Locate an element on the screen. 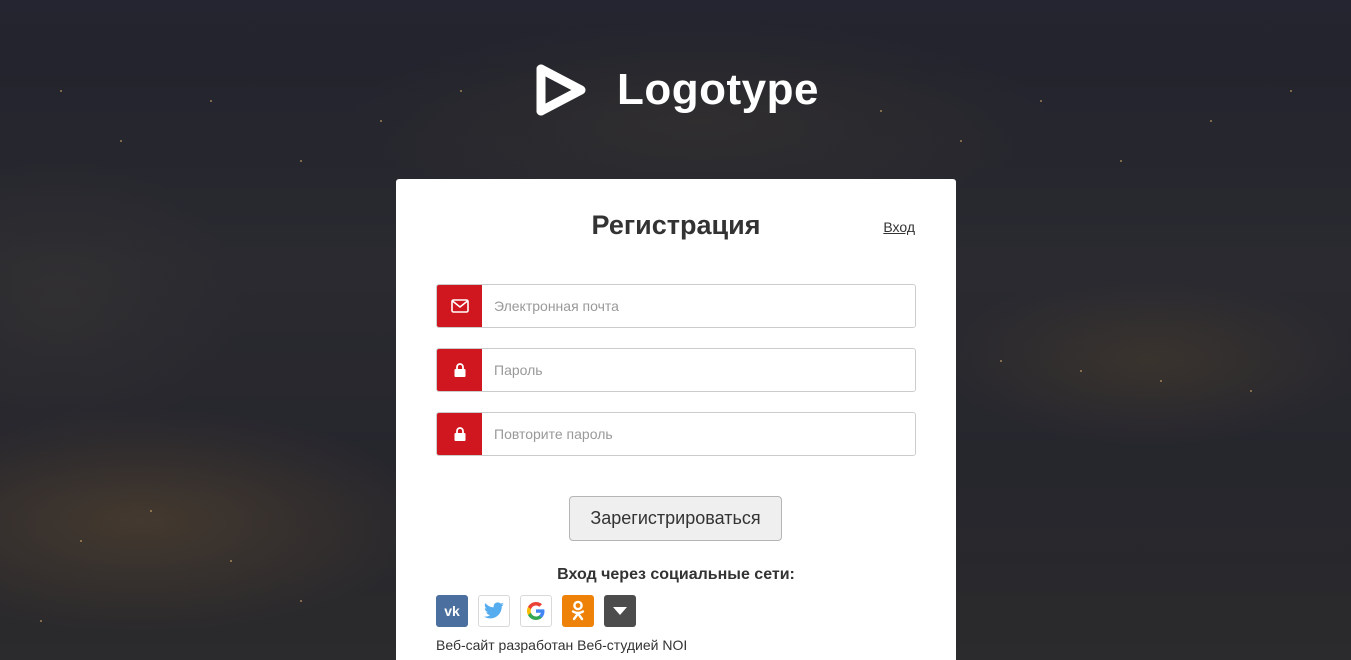 The width and height of the screenshot is (1351, 660). logo-text: Logotype is located at coordinates (718, 89).